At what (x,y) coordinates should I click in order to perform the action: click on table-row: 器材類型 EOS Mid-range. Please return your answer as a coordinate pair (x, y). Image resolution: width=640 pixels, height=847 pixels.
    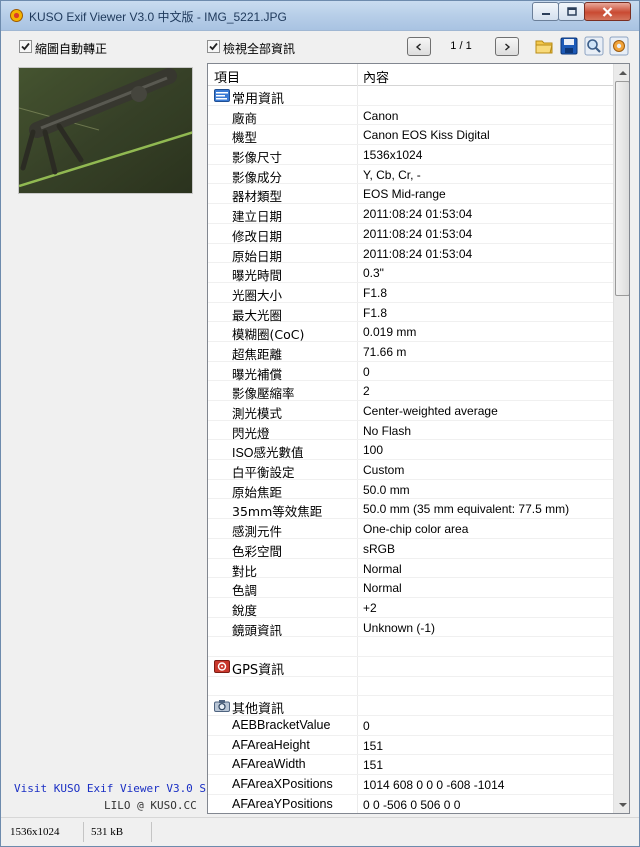
    Looking at the image, I should click on (410, 194).